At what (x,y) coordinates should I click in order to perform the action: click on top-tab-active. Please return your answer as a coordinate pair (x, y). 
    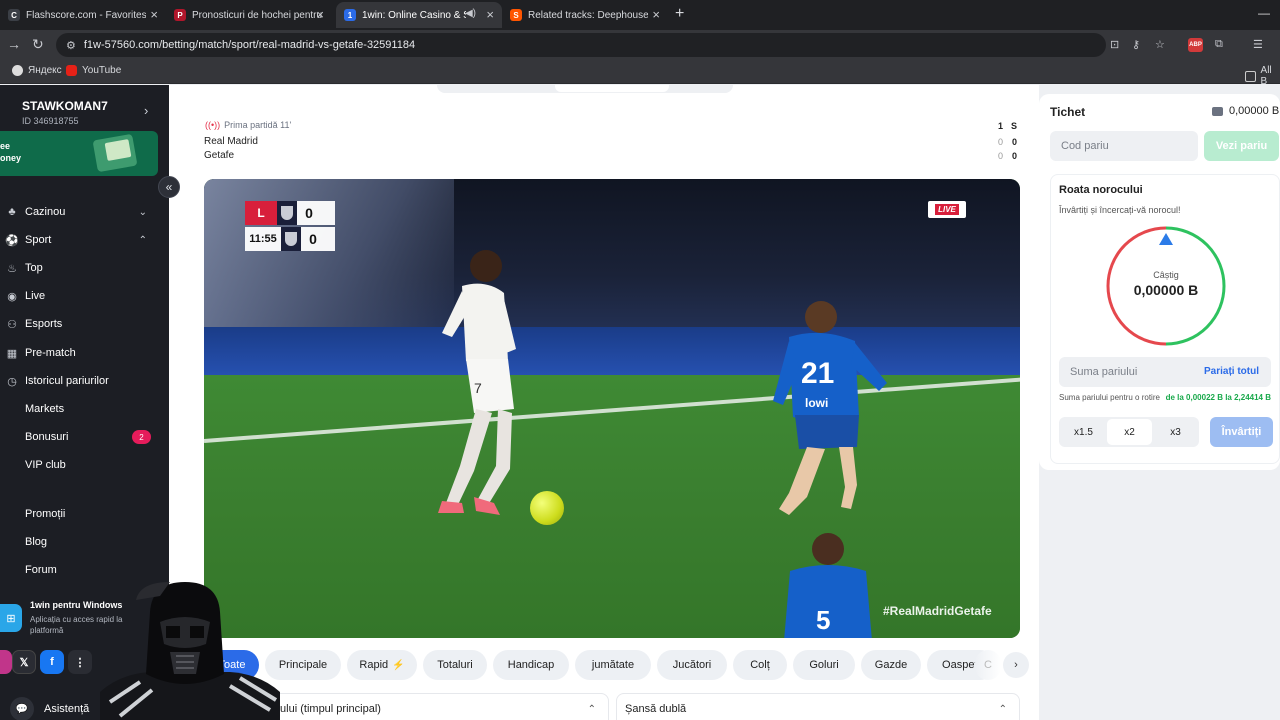
    Looking at the image, I should click on (612, 88).